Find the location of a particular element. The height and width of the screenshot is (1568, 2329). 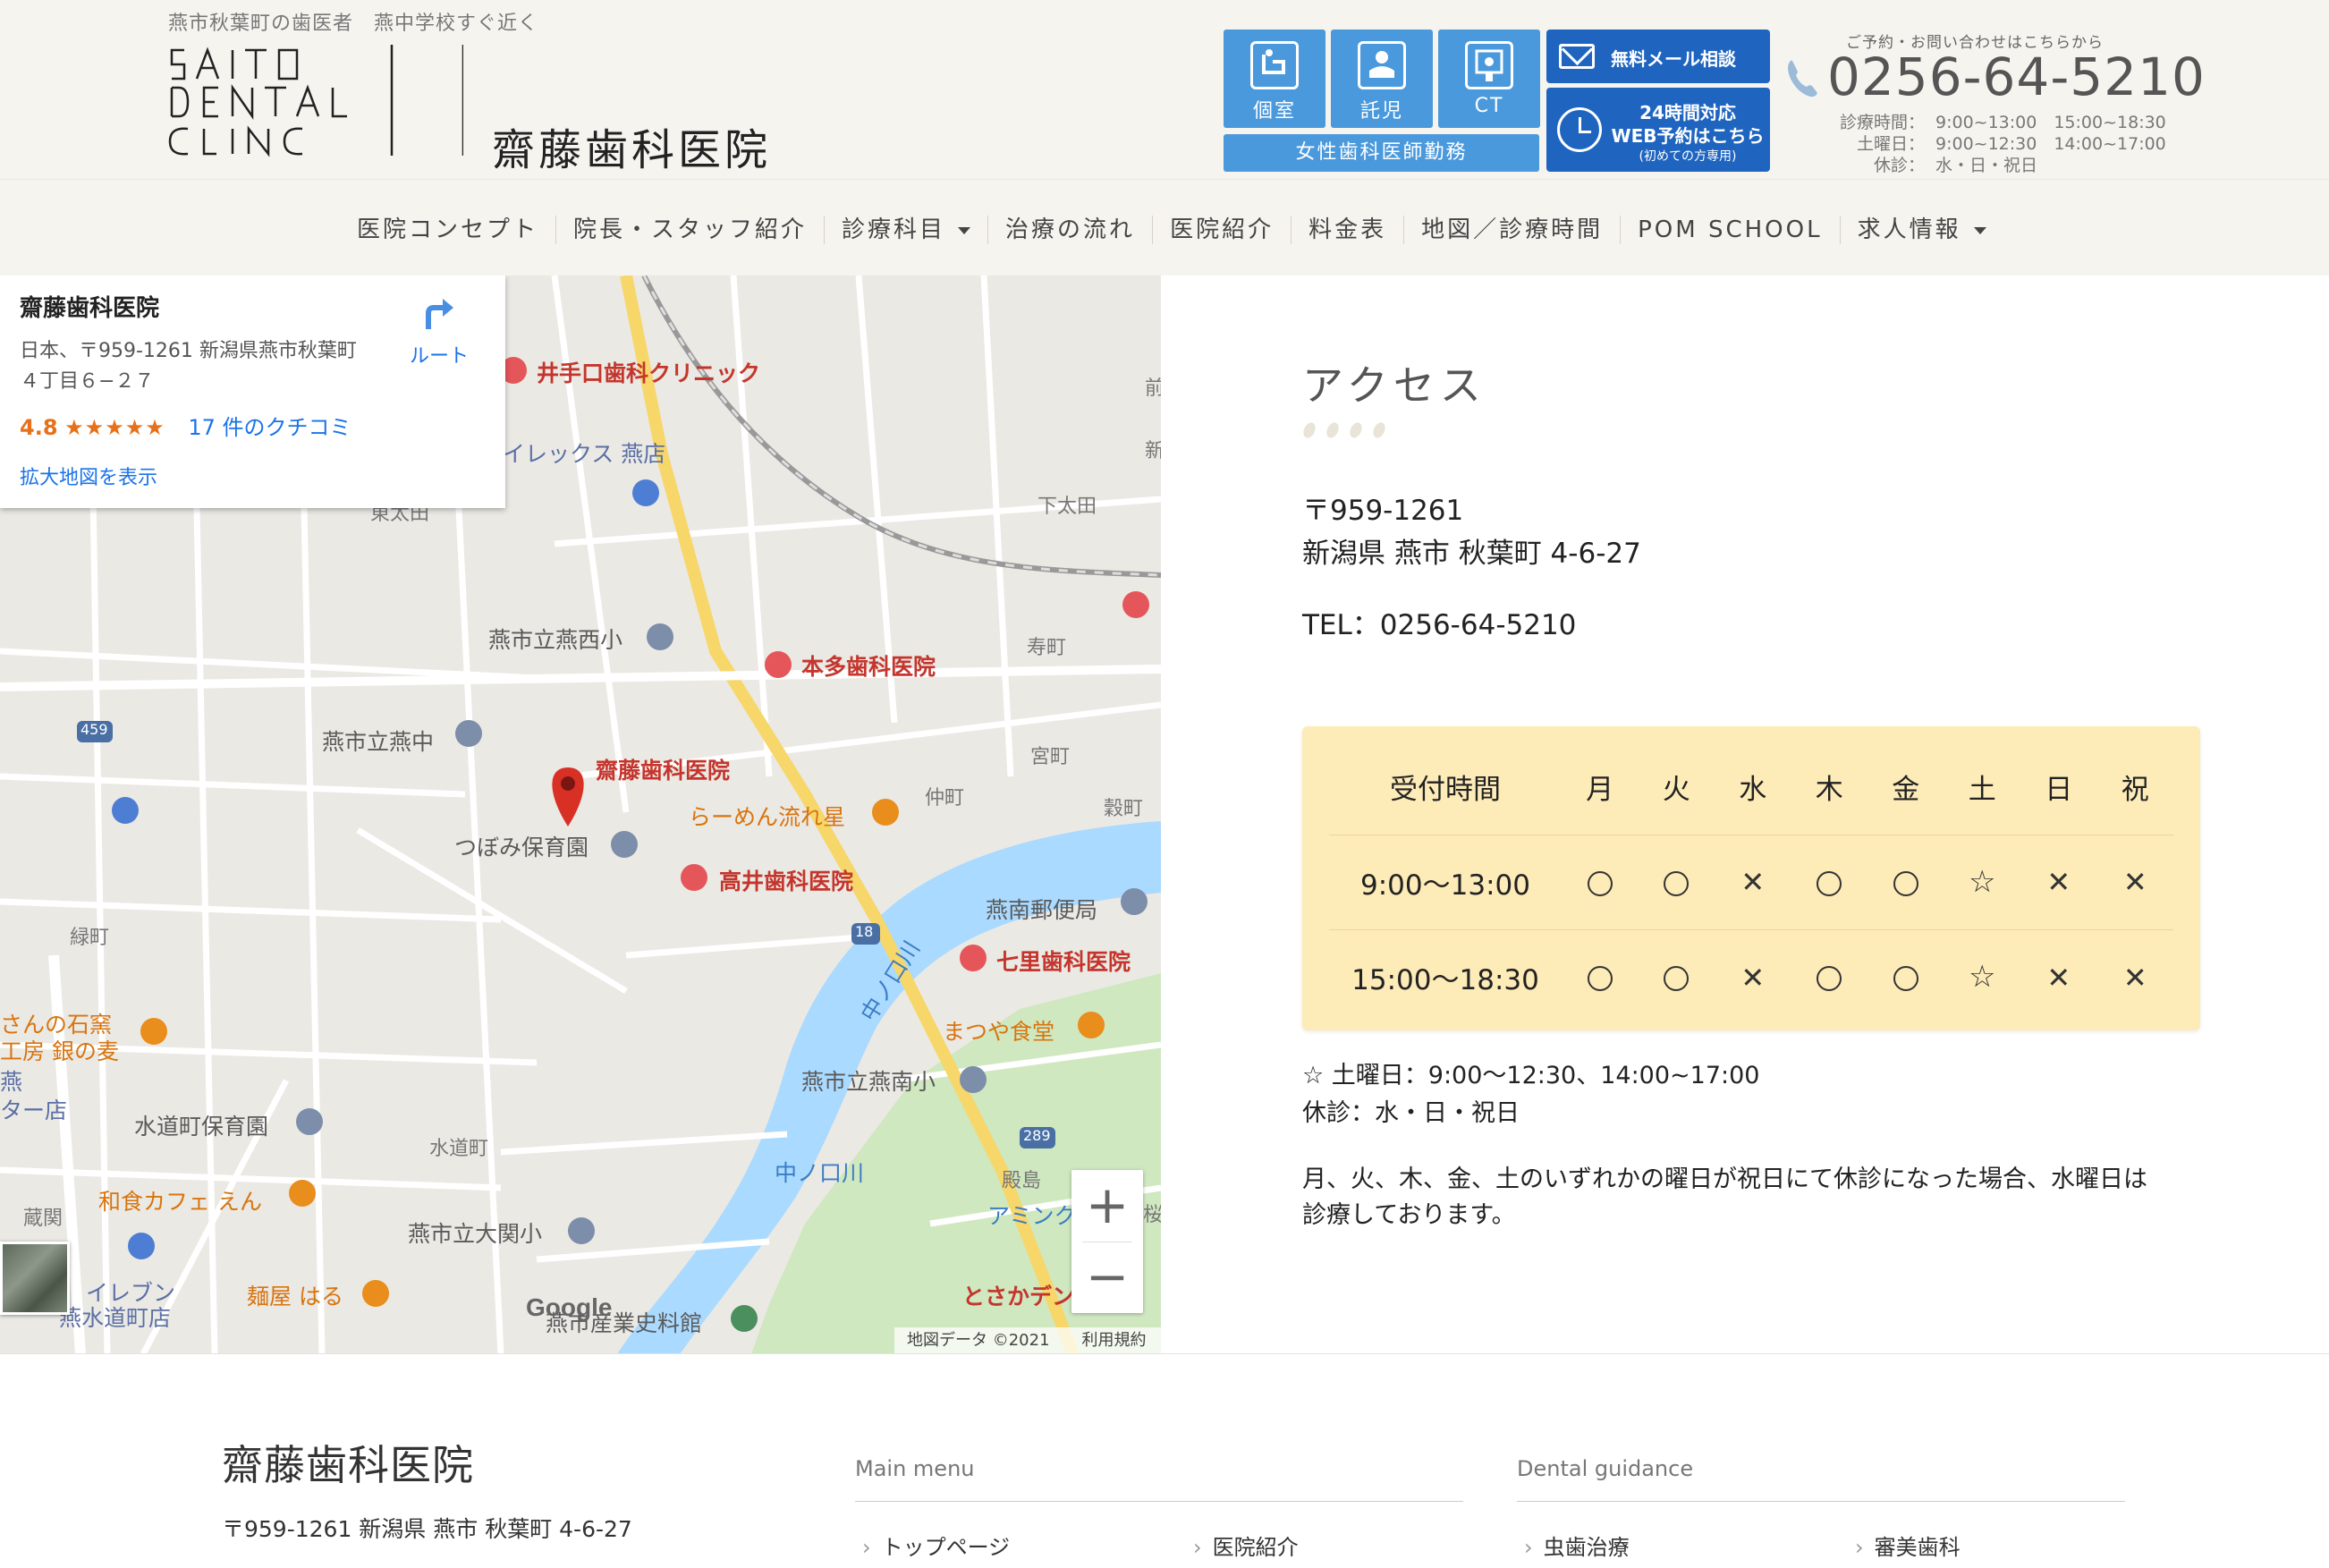

nav-item-treatments: 診療科目 is located at coordinates (906, 230).